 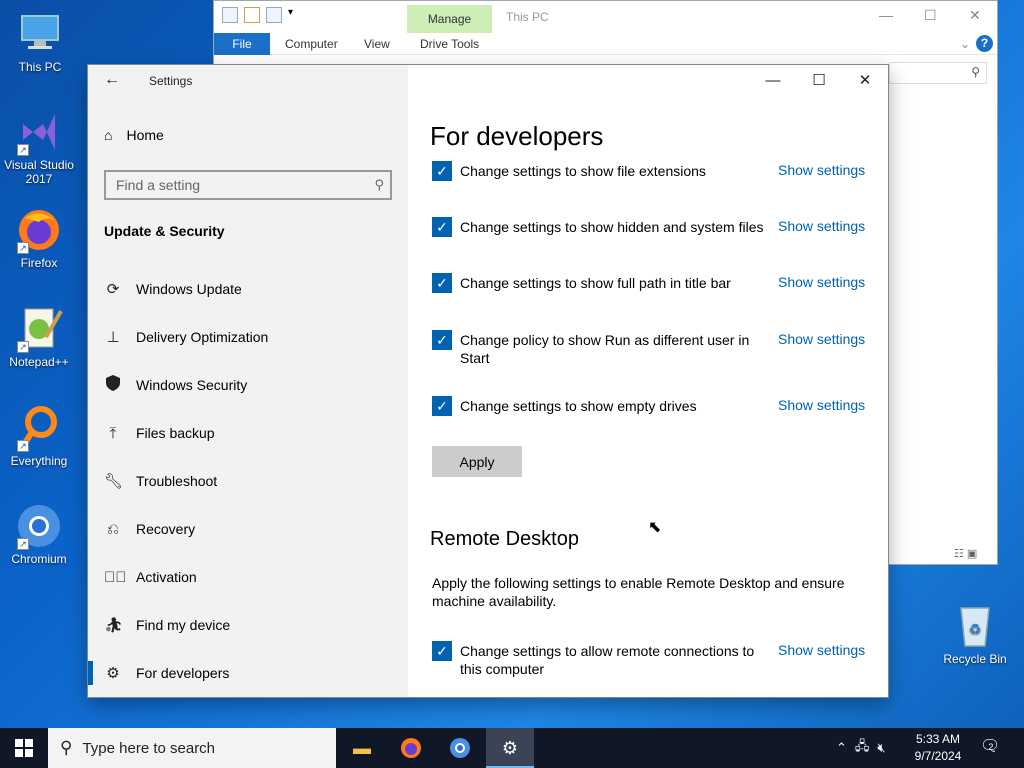 What do you see at coordinates (39, 329) in the screenshot?
I see `notepad-plus-icon: ↗` at bounding box center [39, 329].